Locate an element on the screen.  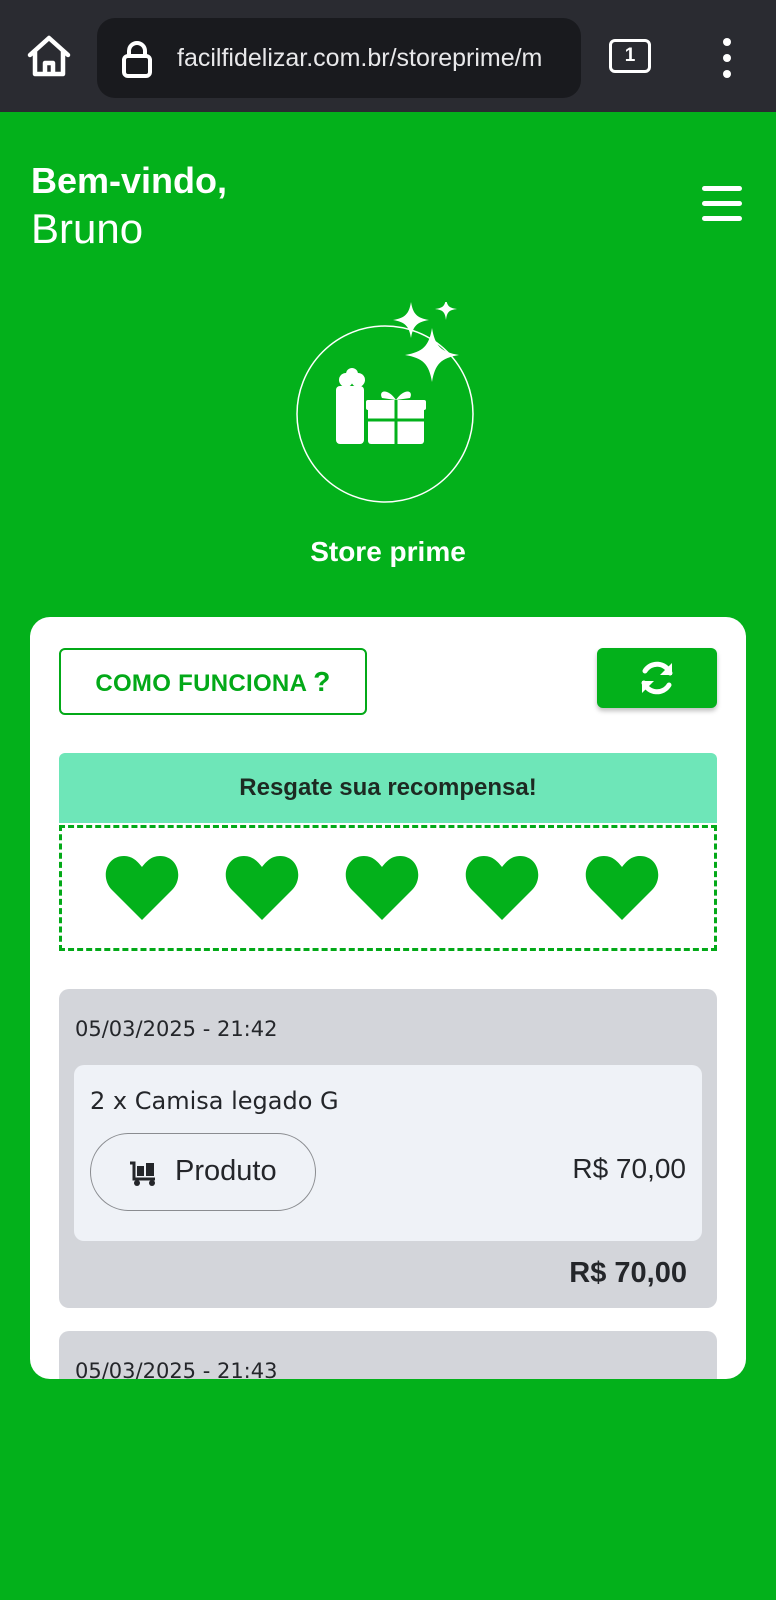
history-item: 05/03/2025 - 21:43 is located at coordinates (388, 1355).